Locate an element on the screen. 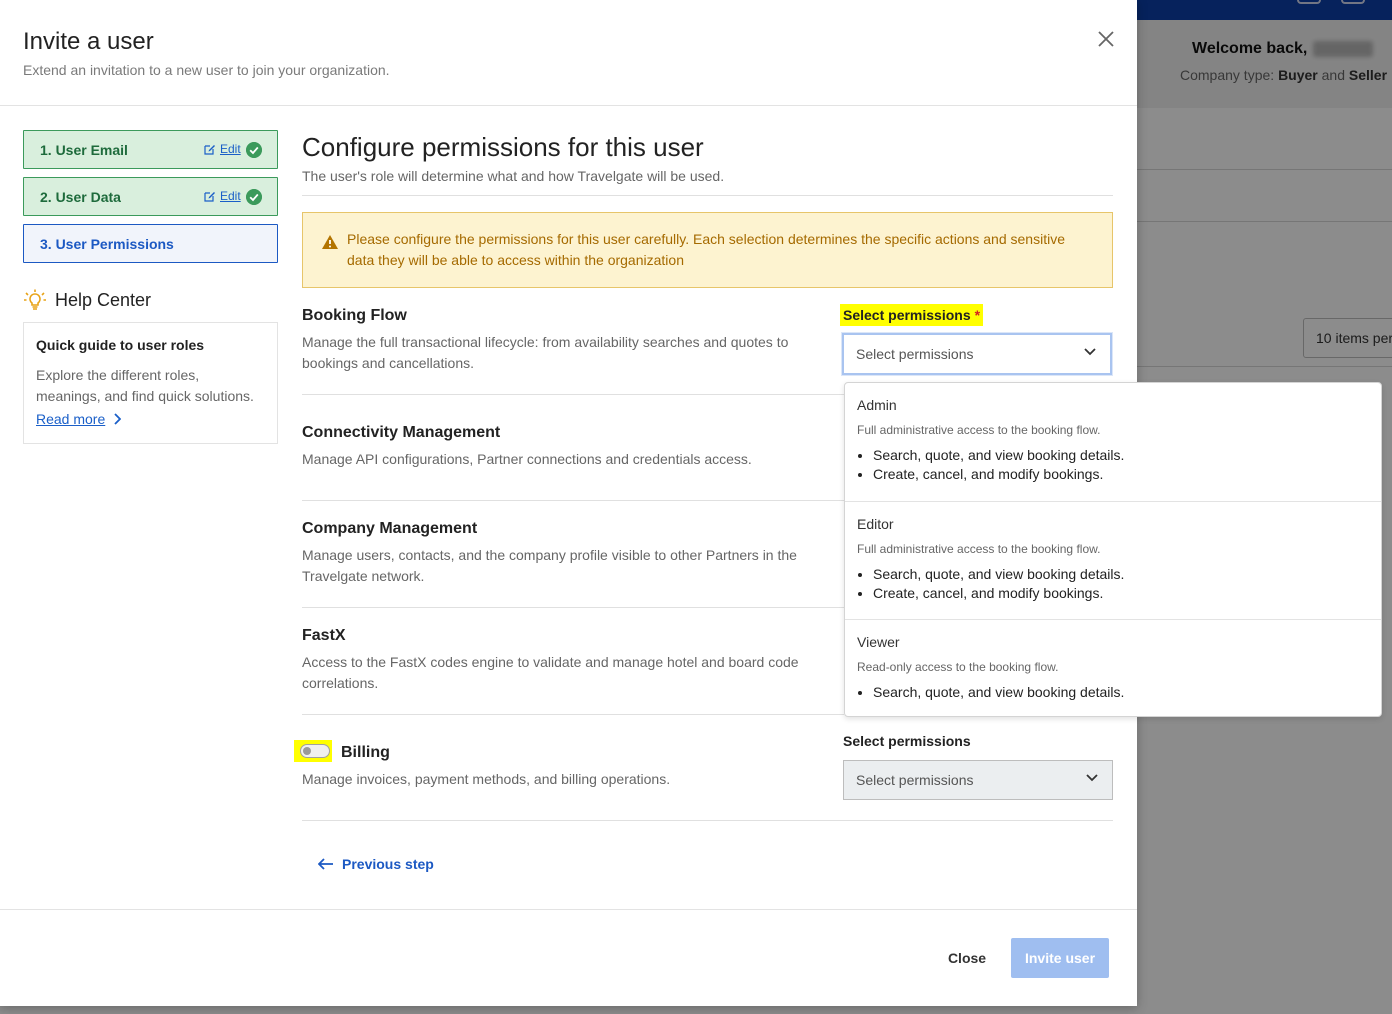 This screenshot has height=1014, width=1392. step-user-email: 1. User Email Edit is located at coordinates (150, 149).